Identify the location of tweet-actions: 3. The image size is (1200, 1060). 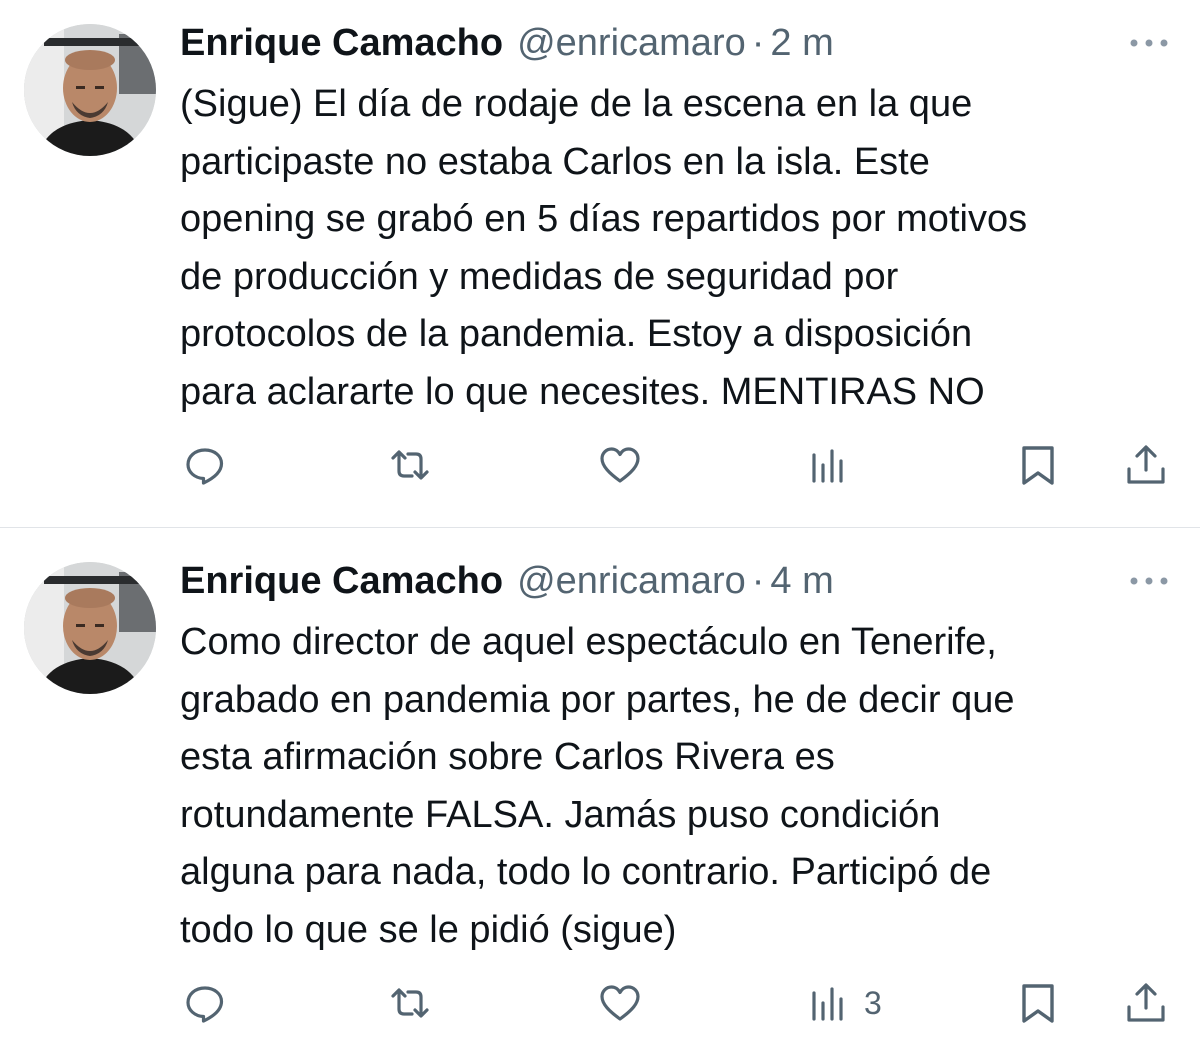
(600, 1003).